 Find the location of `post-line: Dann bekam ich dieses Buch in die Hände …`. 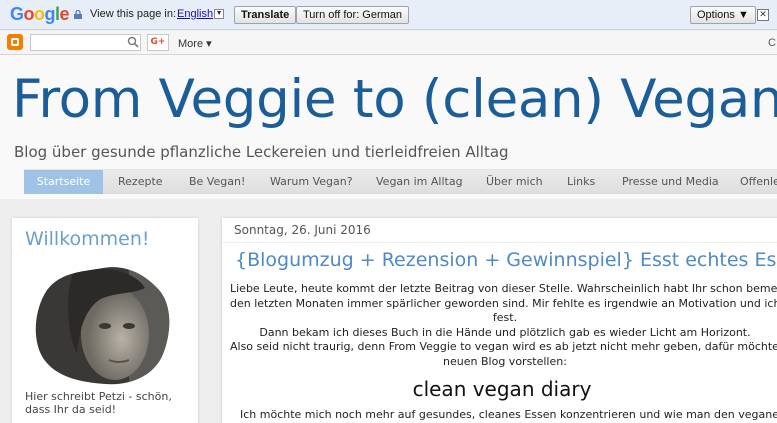

post-line: Dann bekam ich dieses Buch in die Hände … is located at coordinates (505, 332).